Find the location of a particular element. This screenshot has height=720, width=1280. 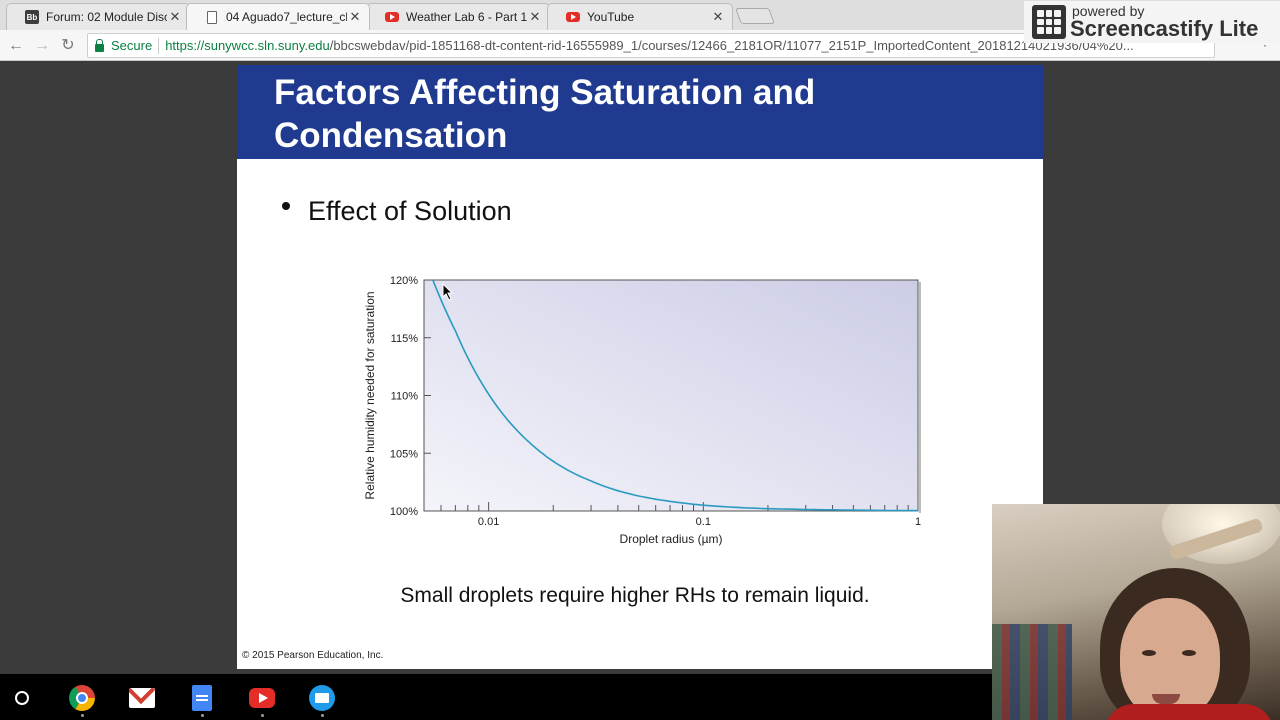

x-tick-label: 0.01 is located at coordinates (488, 522).